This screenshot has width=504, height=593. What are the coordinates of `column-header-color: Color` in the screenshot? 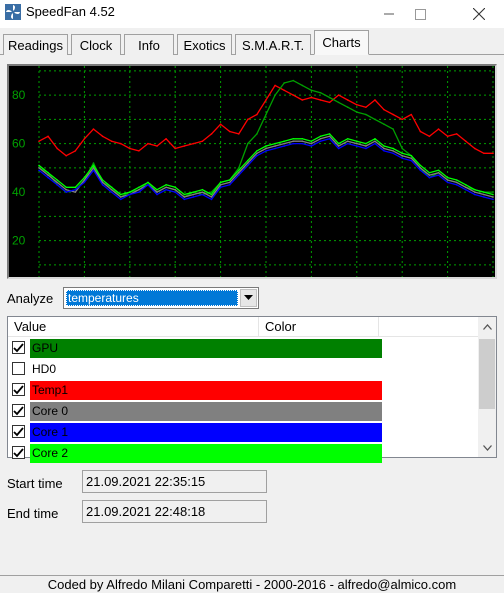 It's located at (319, 327).